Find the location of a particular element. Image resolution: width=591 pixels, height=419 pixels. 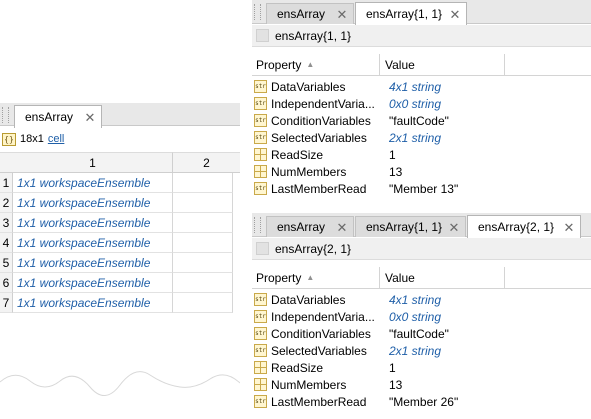

tab-strip: ensArray ✕ ensArray{1, 1} ✕ is located at coordinates (421, 12).